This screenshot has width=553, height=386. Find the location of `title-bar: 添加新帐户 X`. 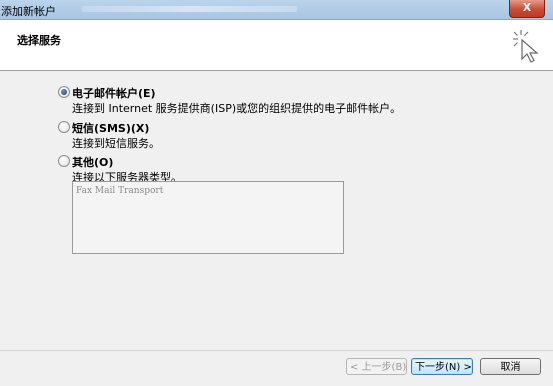

title-bar: 添加新帐户 X is located at coordinates (276, 10).